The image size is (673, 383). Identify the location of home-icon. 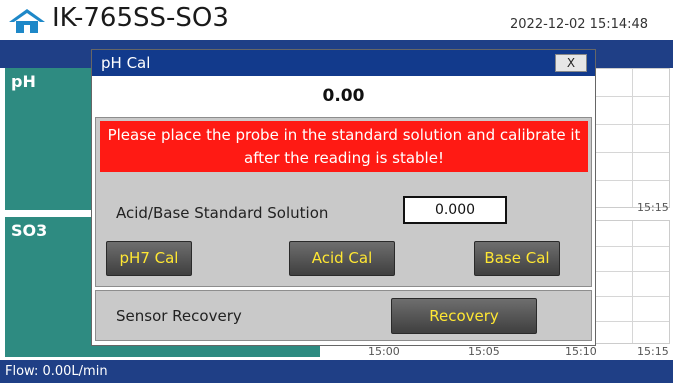
(27, 21).